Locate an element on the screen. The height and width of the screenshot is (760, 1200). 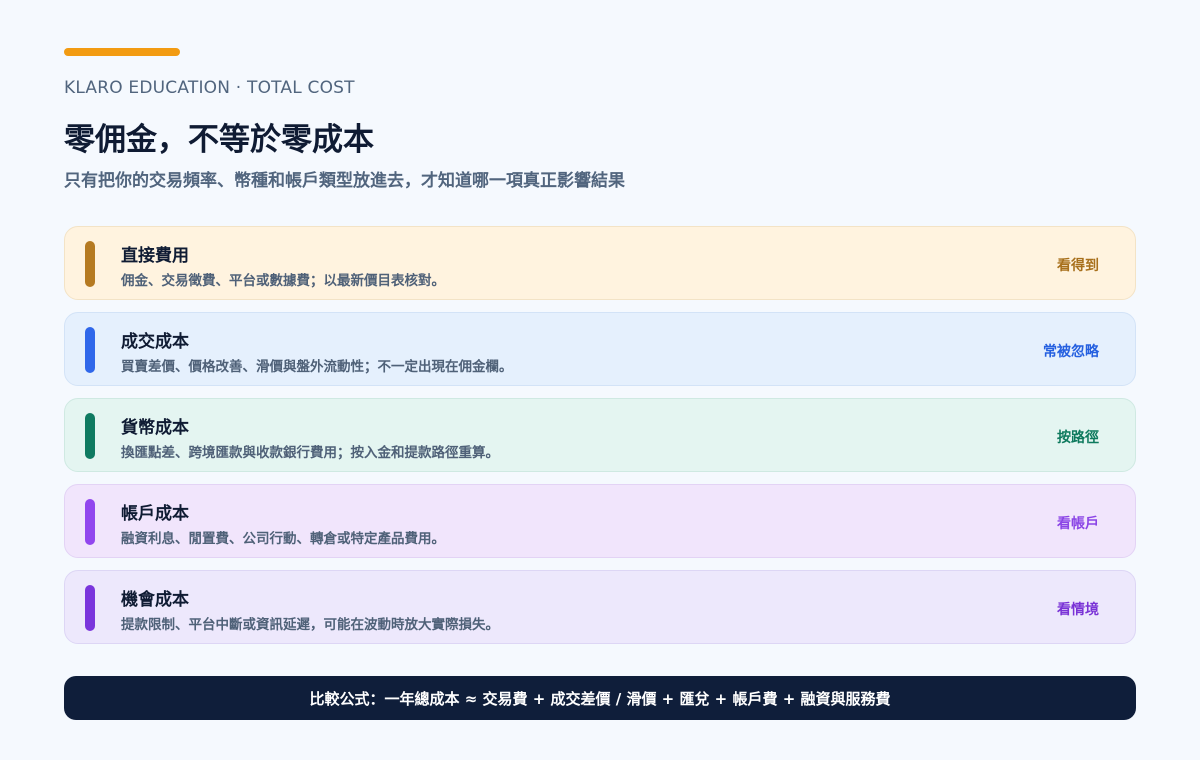
card-title: 貨幣成本 is located at coordinates (155, 428).